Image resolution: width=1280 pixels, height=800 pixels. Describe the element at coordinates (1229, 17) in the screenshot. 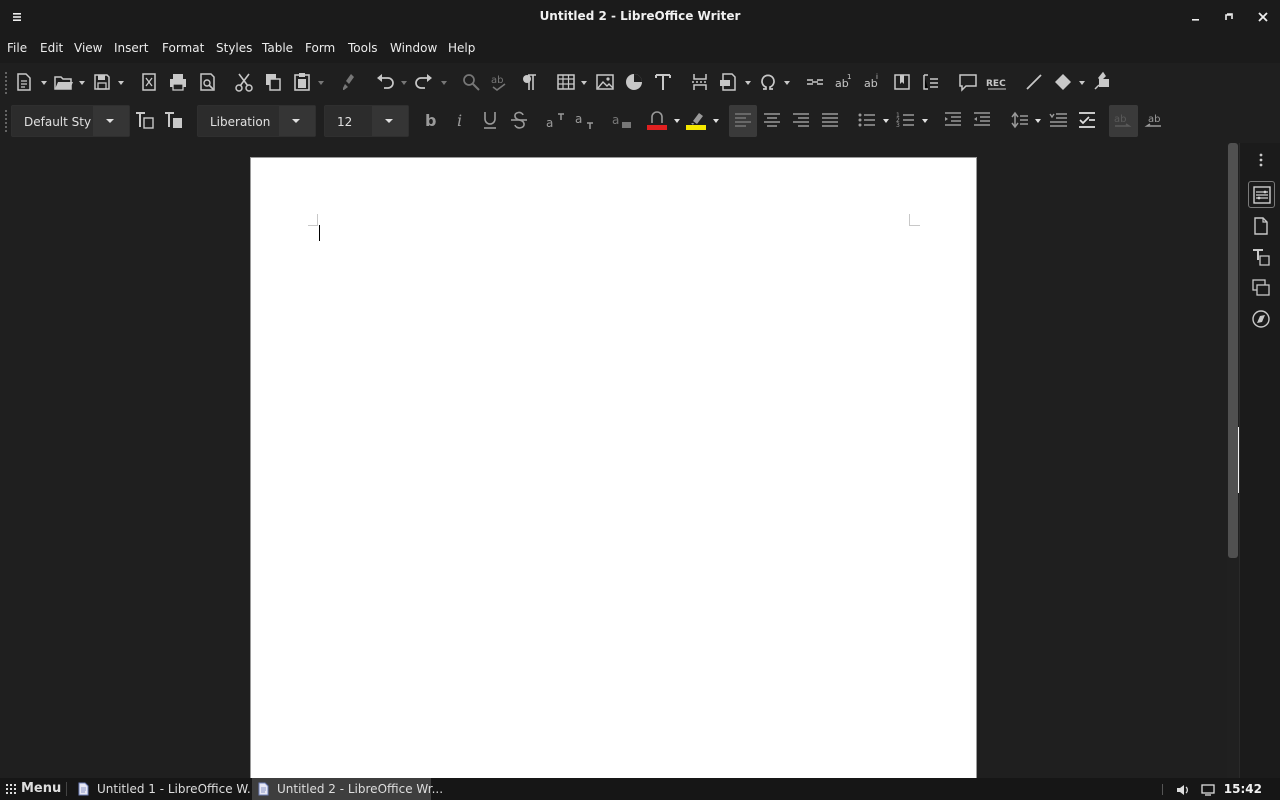

I see `maximize-button` at that location.